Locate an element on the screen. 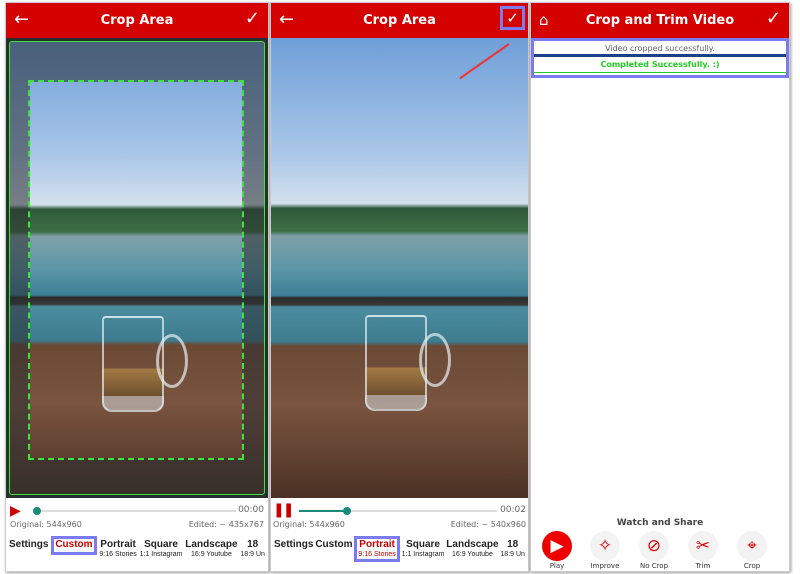  home-icon: ⌂ is located at coordinates (544, 20).